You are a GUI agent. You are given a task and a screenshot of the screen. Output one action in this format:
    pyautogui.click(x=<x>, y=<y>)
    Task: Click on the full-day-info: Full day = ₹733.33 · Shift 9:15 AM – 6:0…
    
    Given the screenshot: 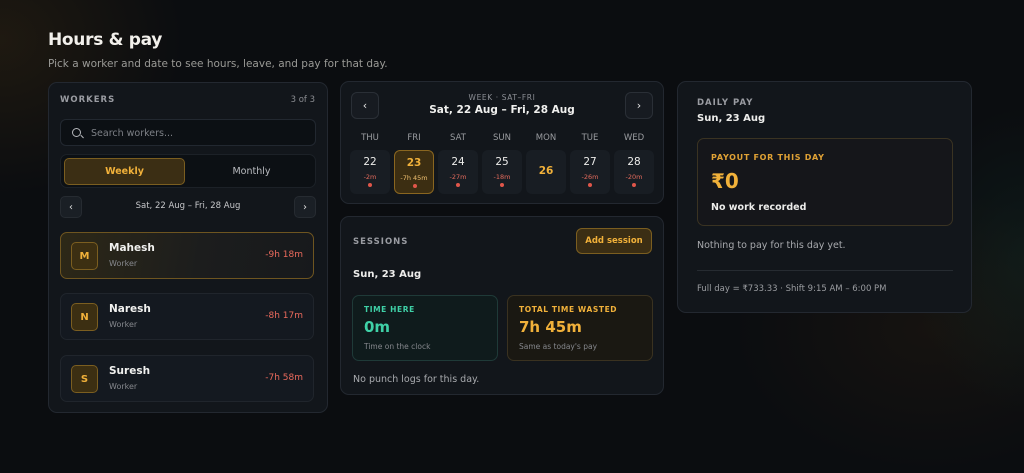 What is the action you would take?
    pyautogui.click(x=792, y=289)
    